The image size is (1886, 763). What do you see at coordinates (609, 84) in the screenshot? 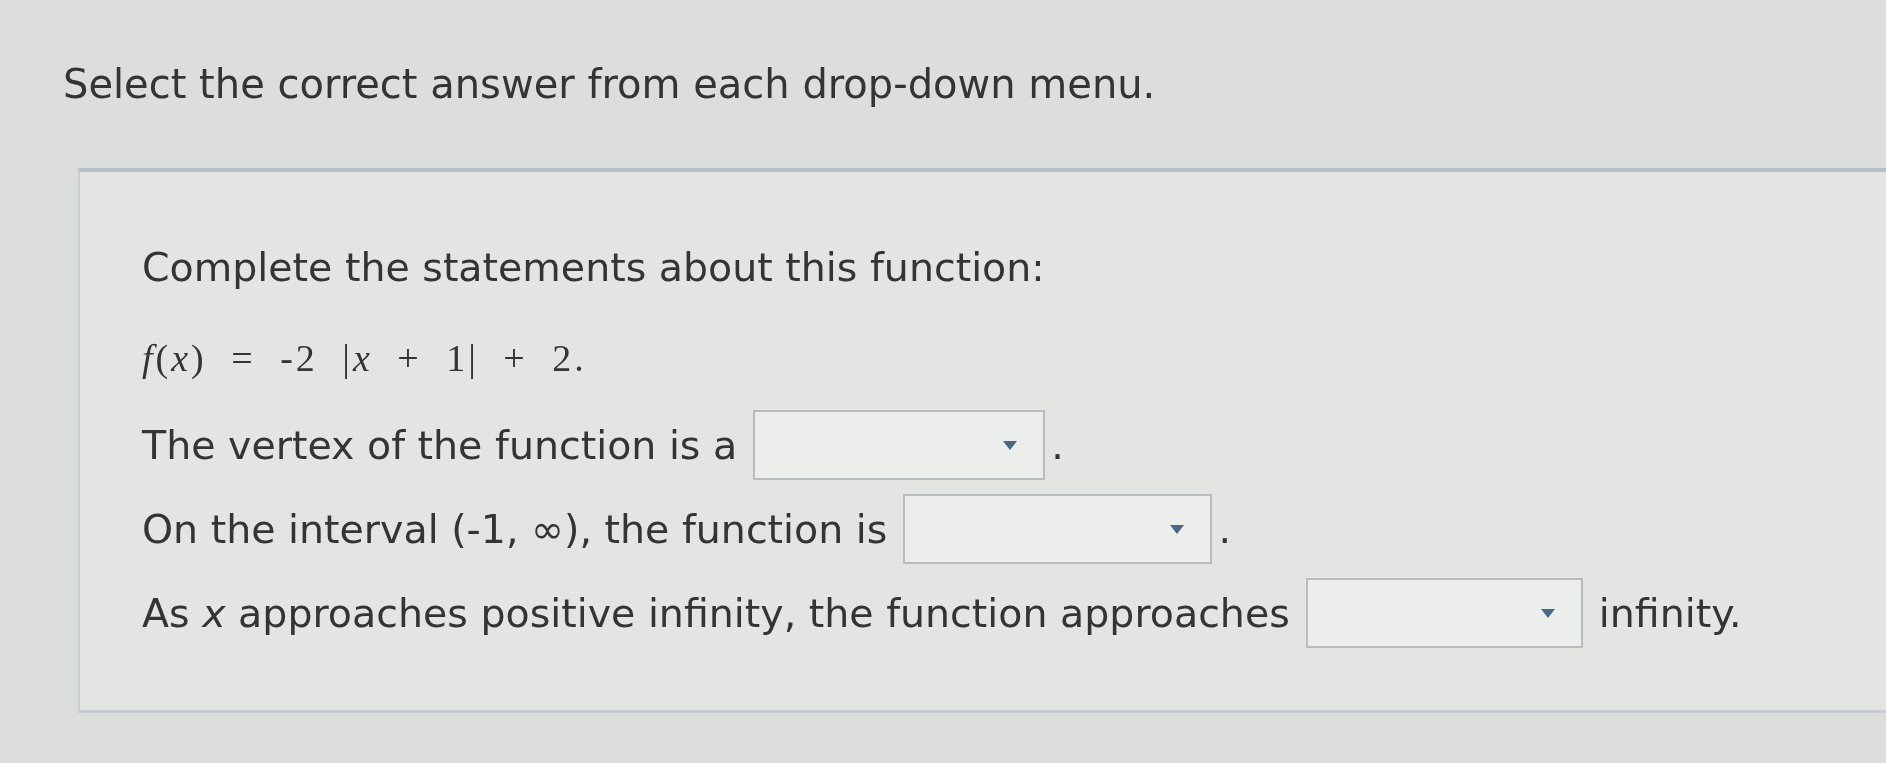
I see `instruction-text: Select the correct answer from each drop-down menu.` at bounding box center [609, 84].